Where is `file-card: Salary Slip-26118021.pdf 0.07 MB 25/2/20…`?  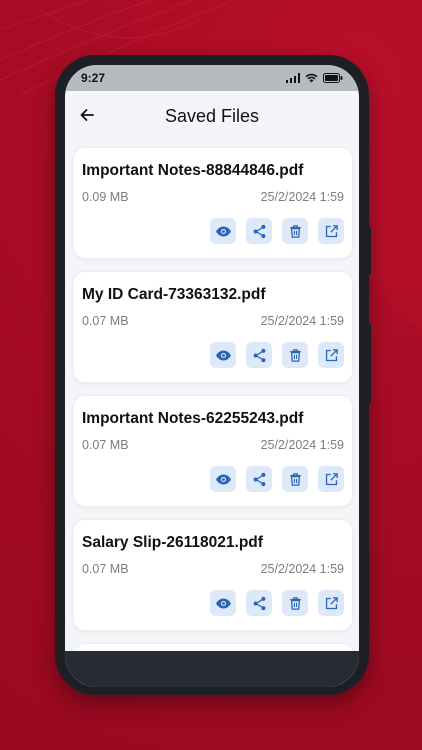 file-card: Salary Slip-26118021.pdf 0.07 MB 25/2/20… is located at coordinates (213, 575).